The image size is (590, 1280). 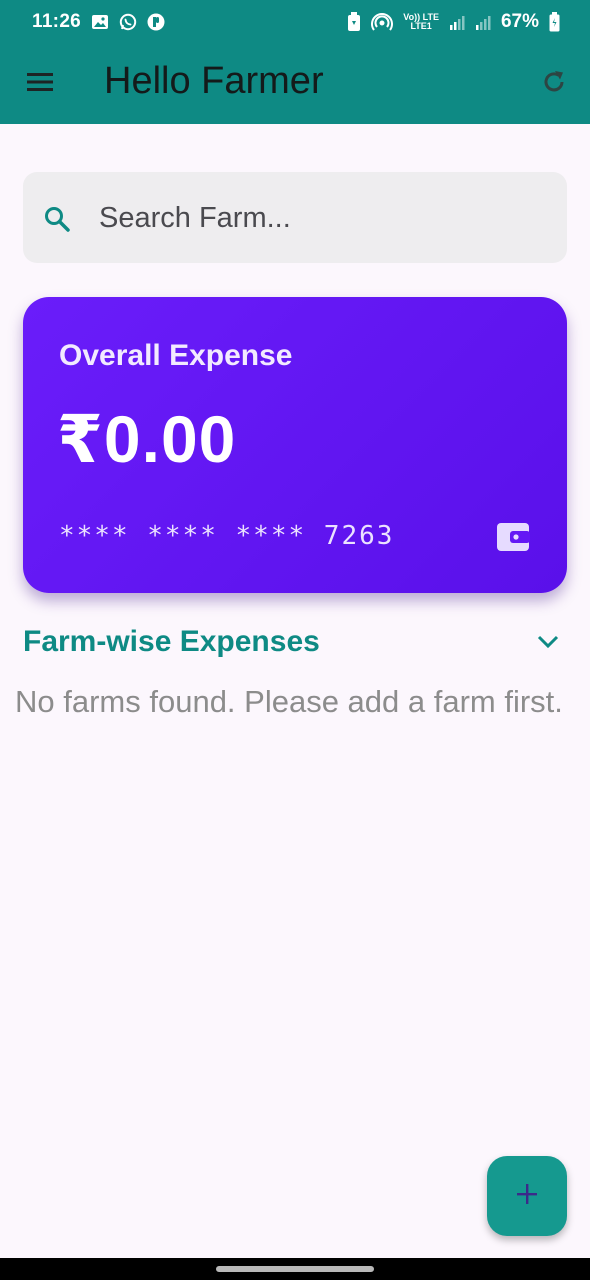 What do you see at coordinates (295, 1269) in the screenshot?
I see `home-indicator` at bounding box center [295, 1269].